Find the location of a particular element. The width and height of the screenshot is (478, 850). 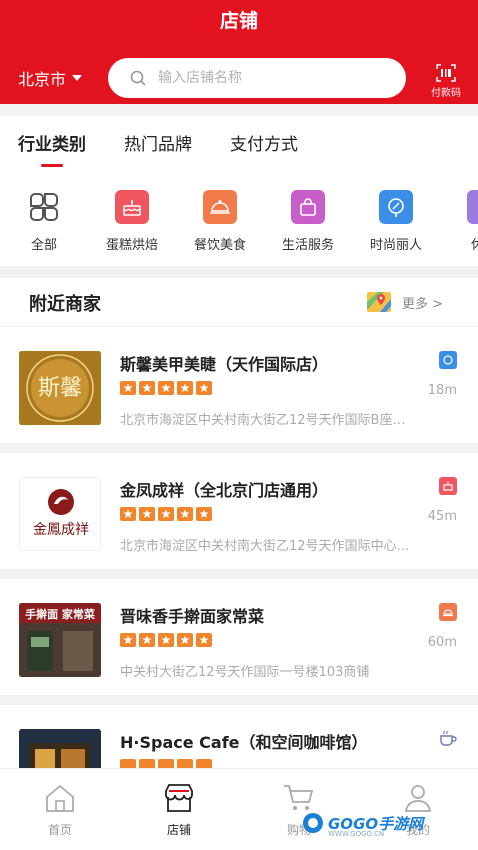

page-title: 店铺 is located at coordinates (238, 21).